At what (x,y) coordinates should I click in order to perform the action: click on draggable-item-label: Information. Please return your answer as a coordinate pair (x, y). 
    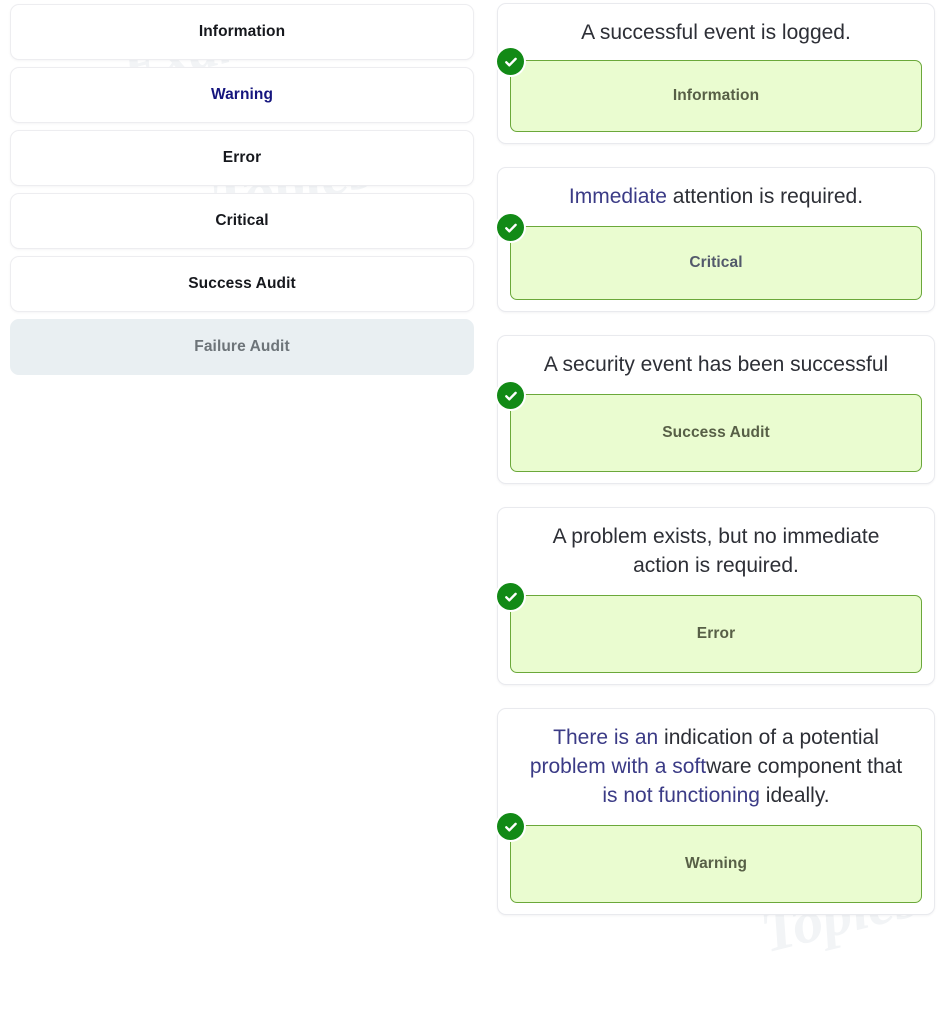
    Looking at the image, I should click on (242, 31).